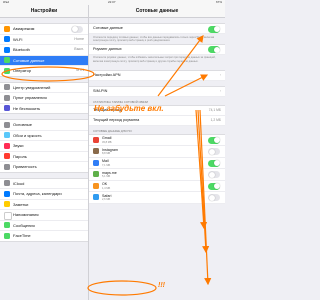 The image size is (320, 300). What do you see at coordinates (107, 142) in the screenshot?
I see `app-size: 45,8 МБ` at bounding box center [107, 142].